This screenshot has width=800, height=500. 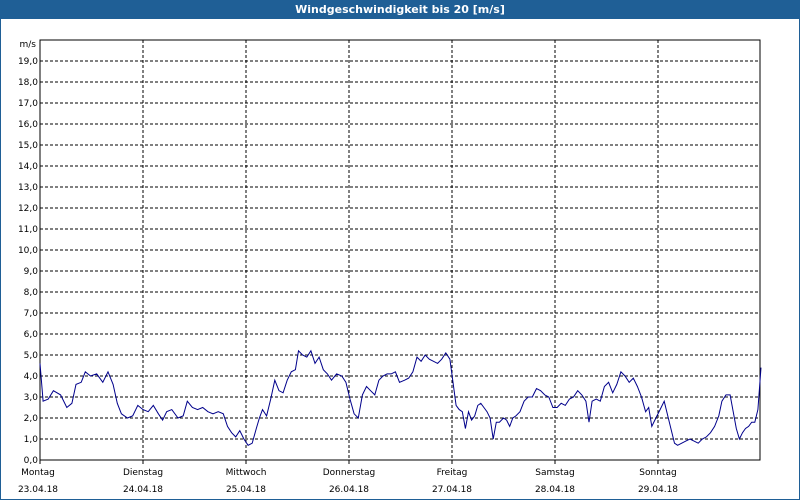 What do you see at coordinates (554, 473) in the screenshot?
I see `x-tick-day: Samstag` at bounding box center [554, 473].